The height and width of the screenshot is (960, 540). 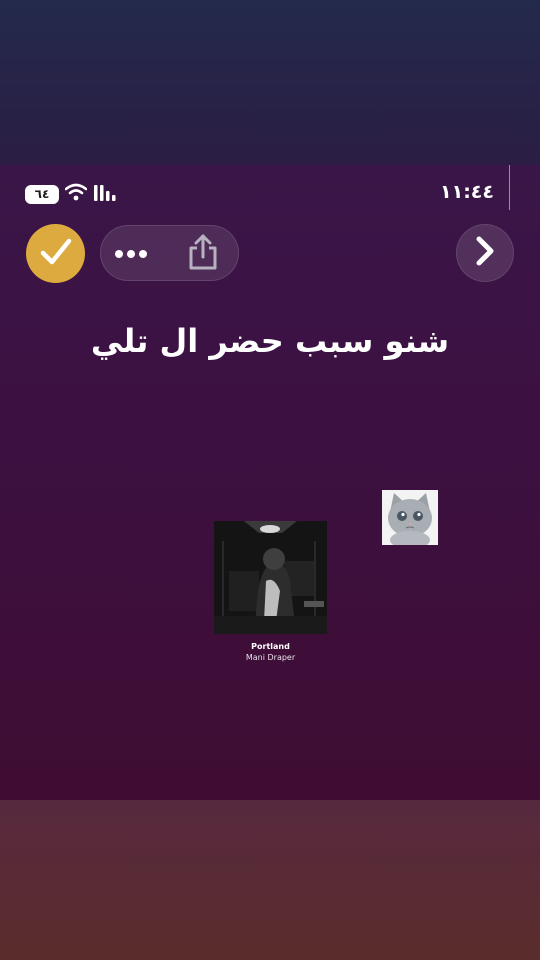 I want to click on checkmark-icon, so click(x=56, y=254).